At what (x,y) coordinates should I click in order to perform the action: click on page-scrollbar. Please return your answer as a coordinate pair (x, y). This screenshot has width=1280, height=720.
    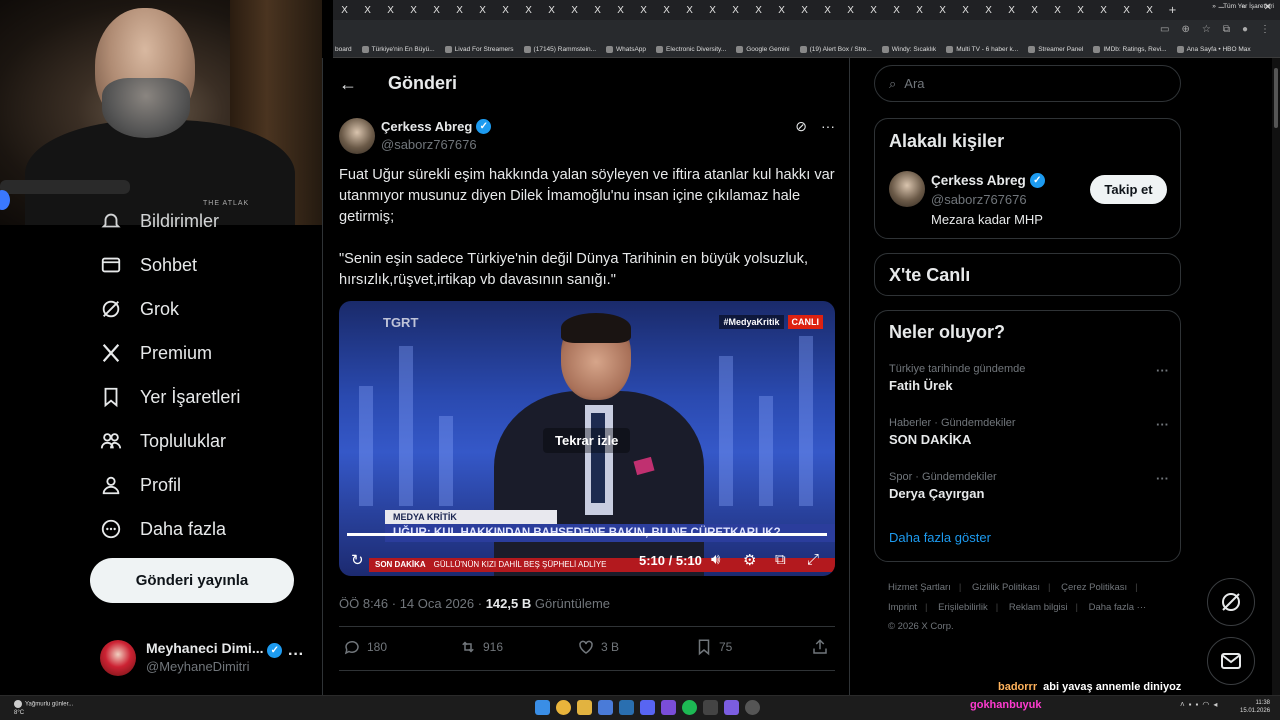
    Looking at the image, I should click on (1276, 376).